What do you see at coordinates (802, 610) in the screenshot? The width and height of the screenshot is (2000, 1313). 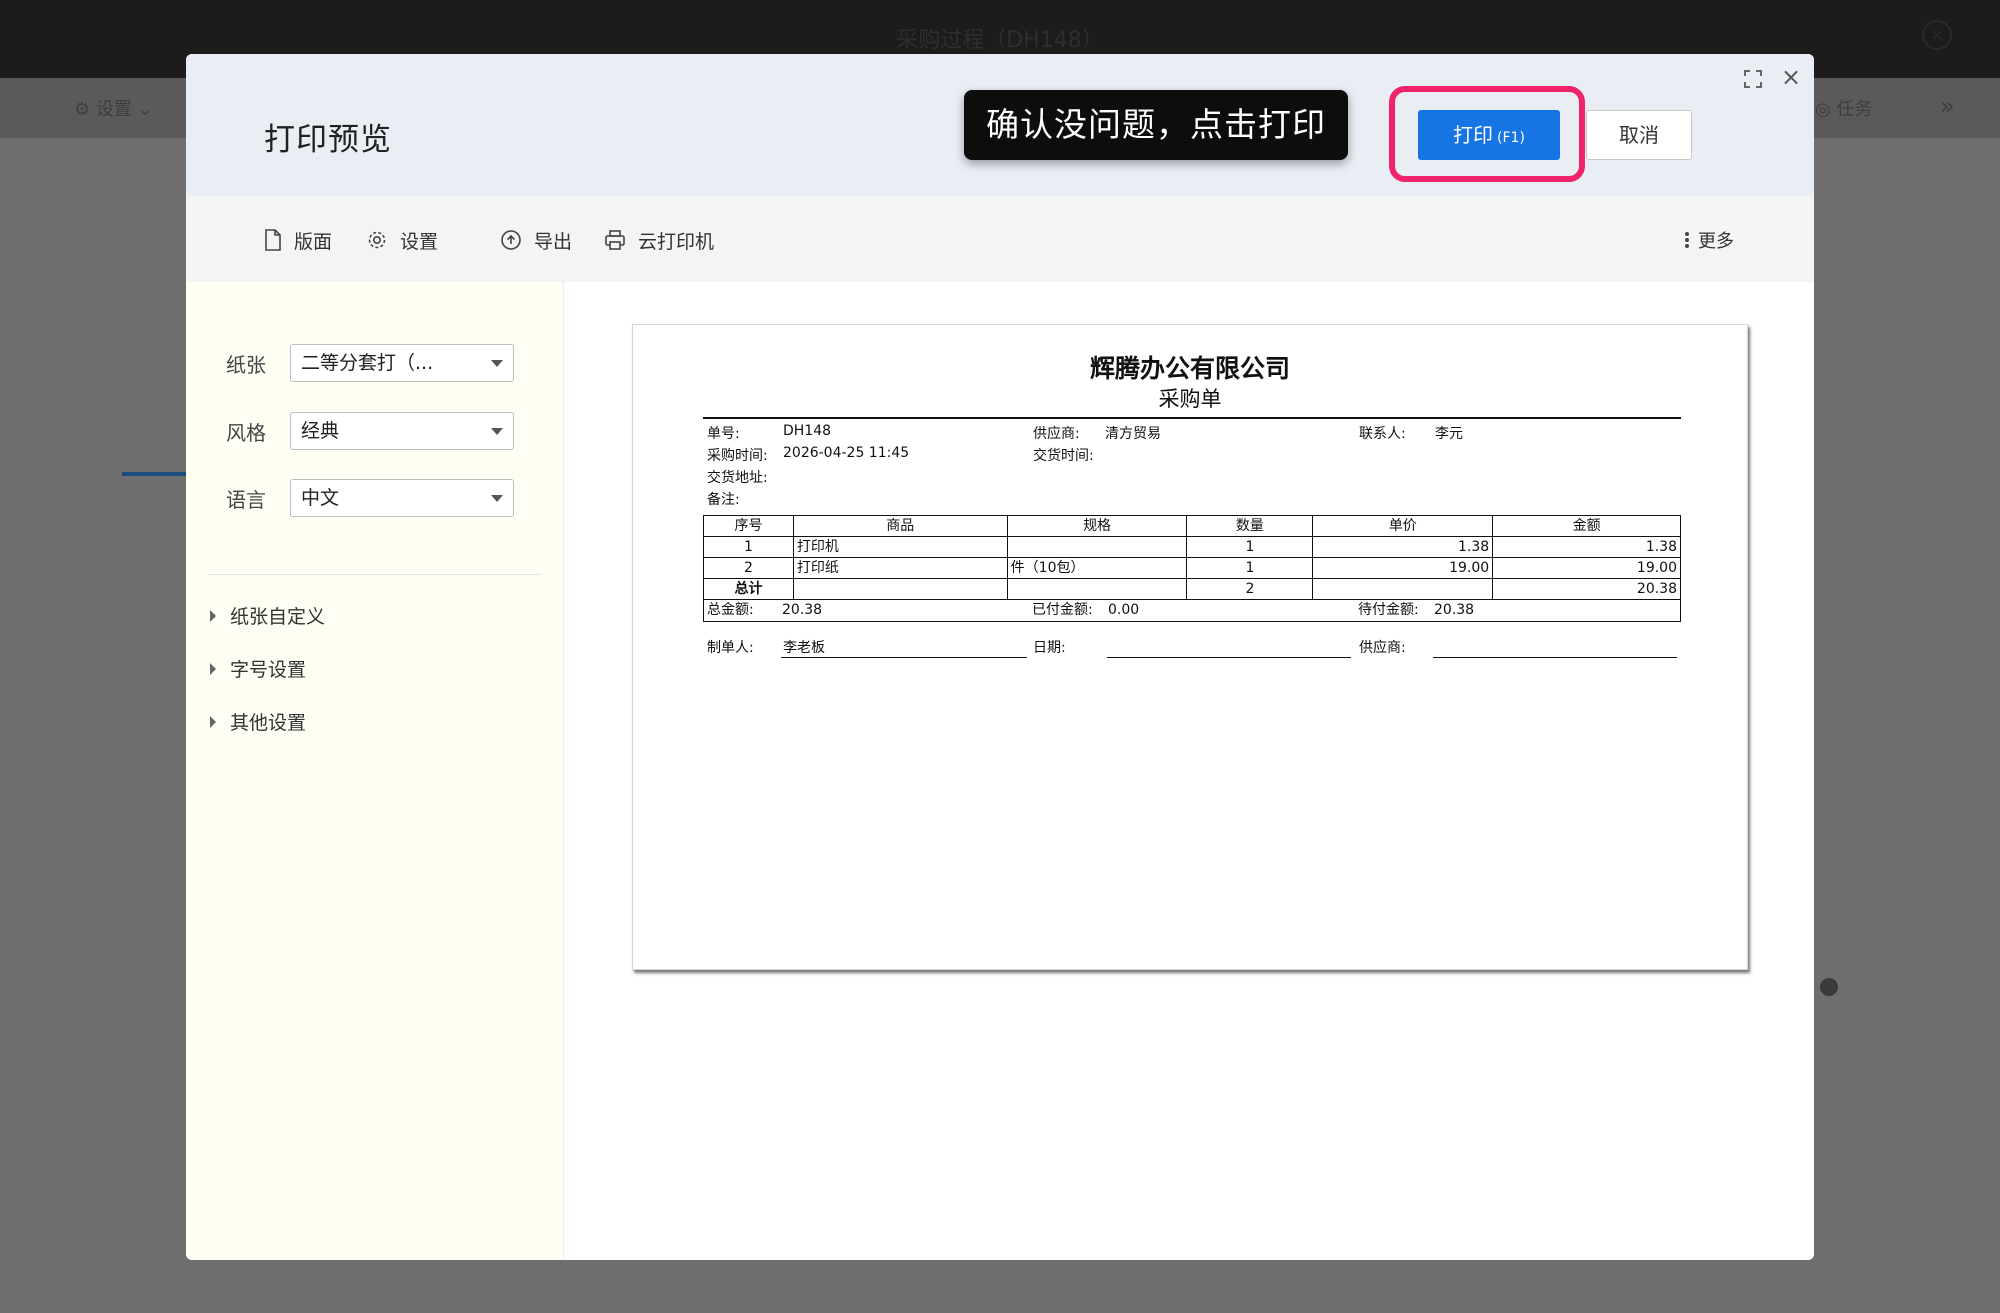 I see `sum-value: 20.38` at bounding box center [802, 610].